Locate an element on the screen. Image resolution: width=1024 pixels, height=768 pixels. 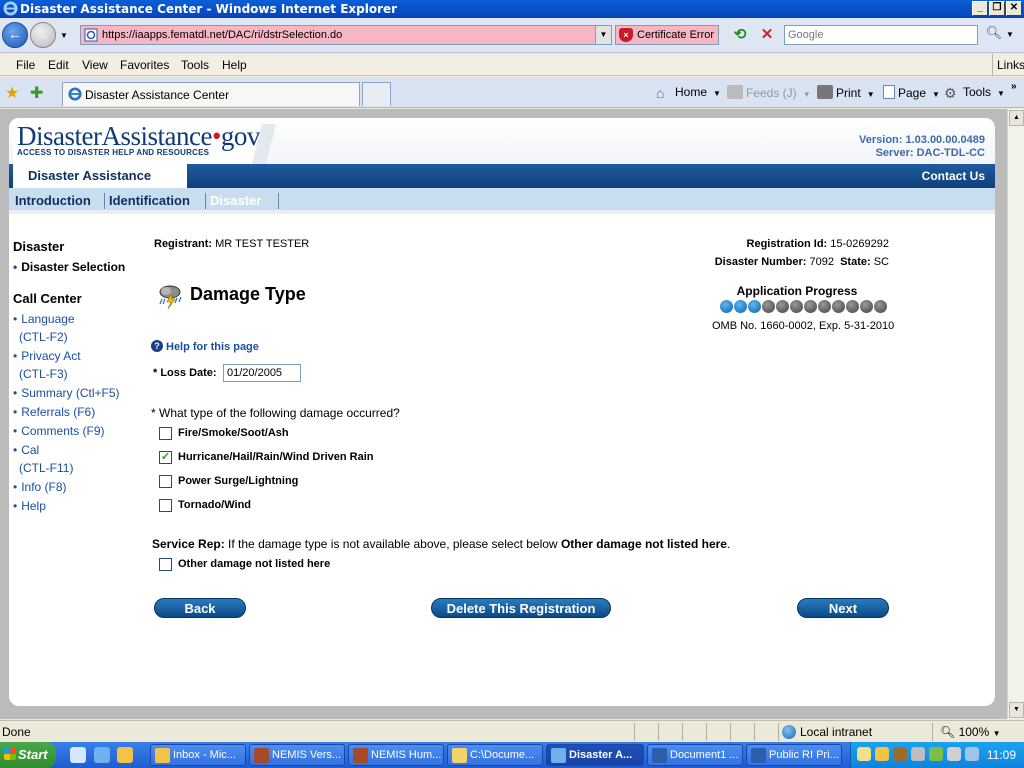
home-label: Home is located at coordinates (691, 92).